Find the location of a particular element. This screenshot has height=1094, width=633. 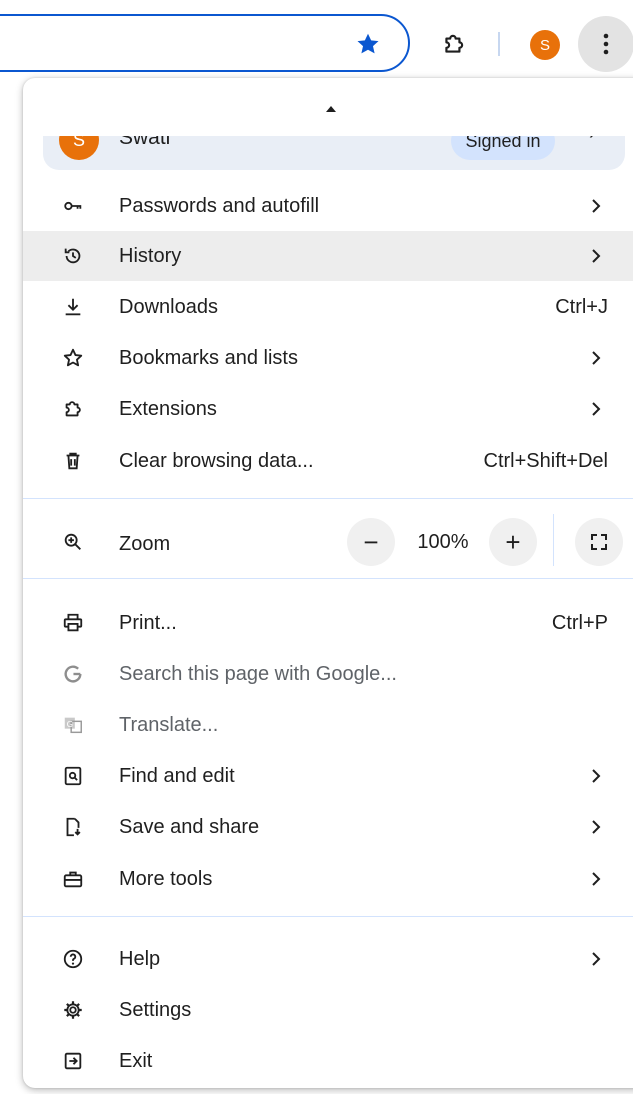

key-icon is located at coordinates (73, 206).